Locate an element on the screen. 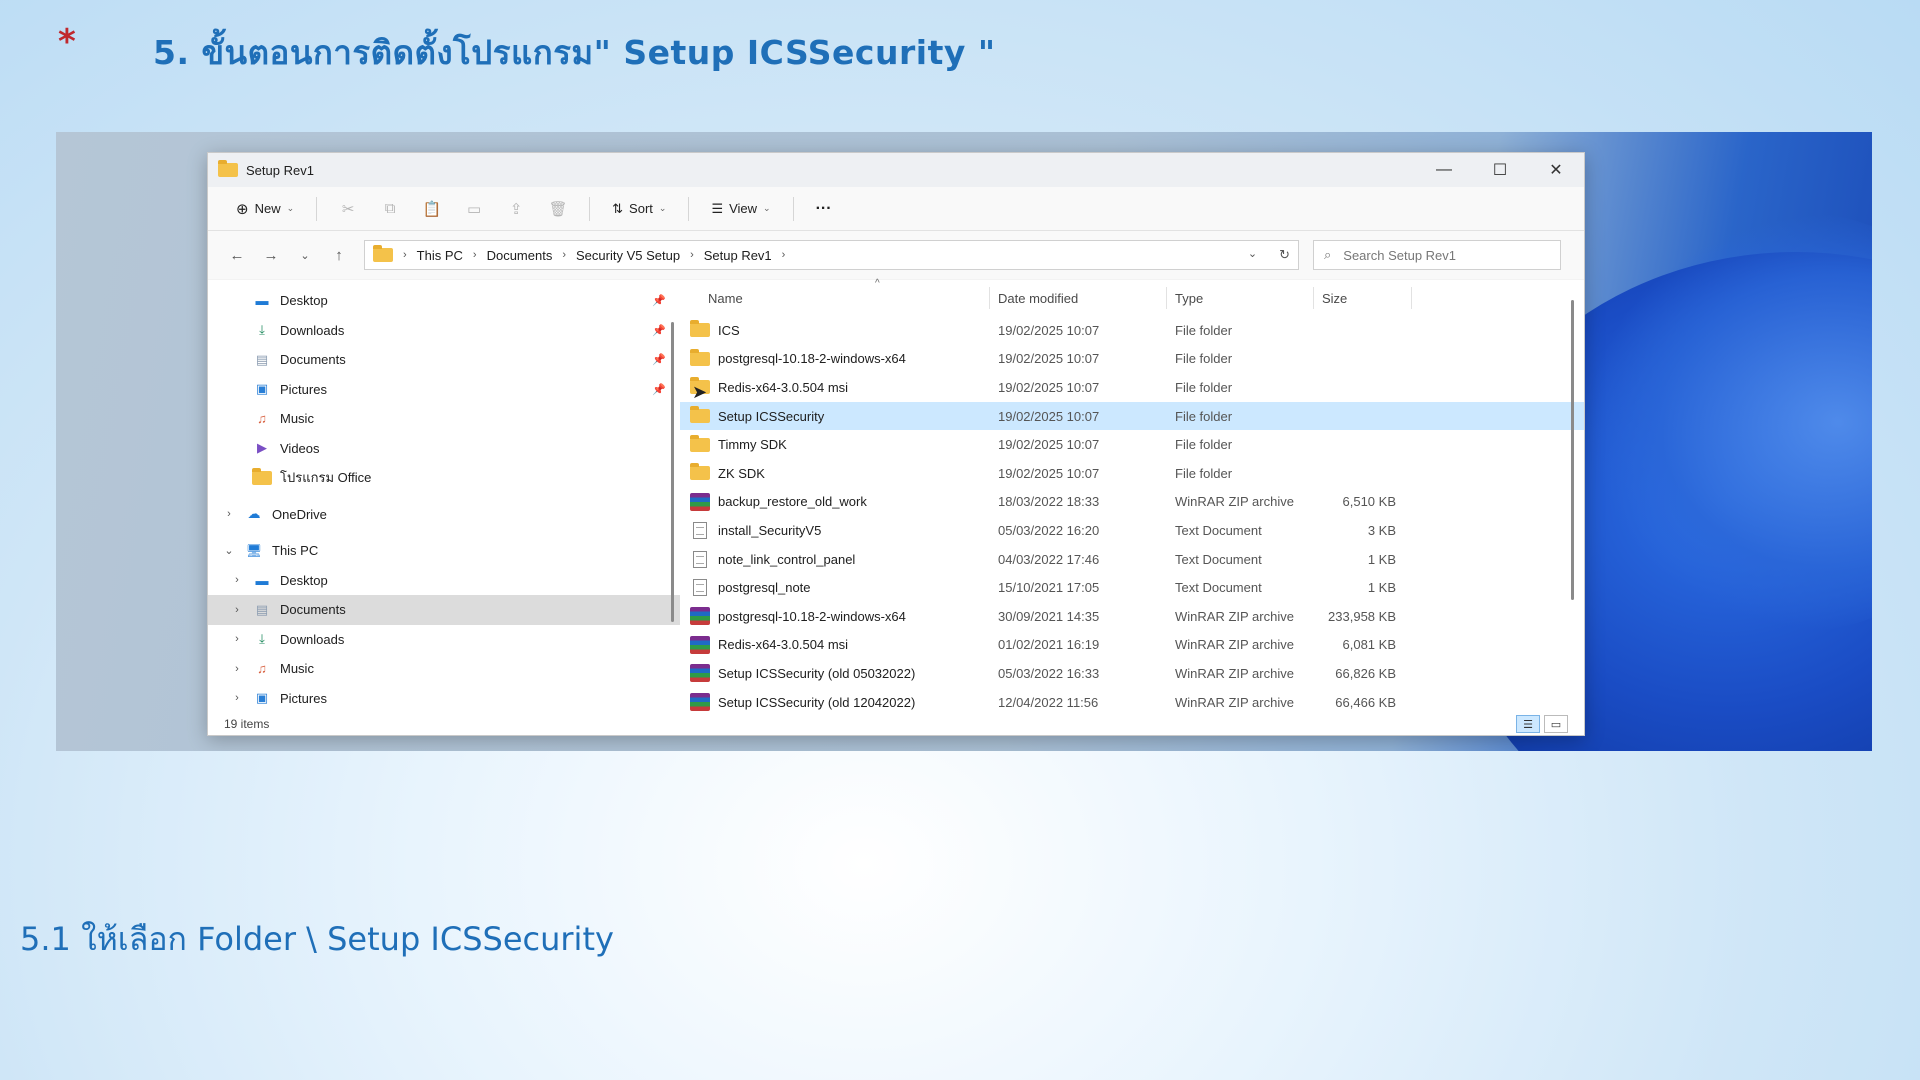 The image size is (1920, 1080). sort-label: Sort is located at coordinates (641, 208).